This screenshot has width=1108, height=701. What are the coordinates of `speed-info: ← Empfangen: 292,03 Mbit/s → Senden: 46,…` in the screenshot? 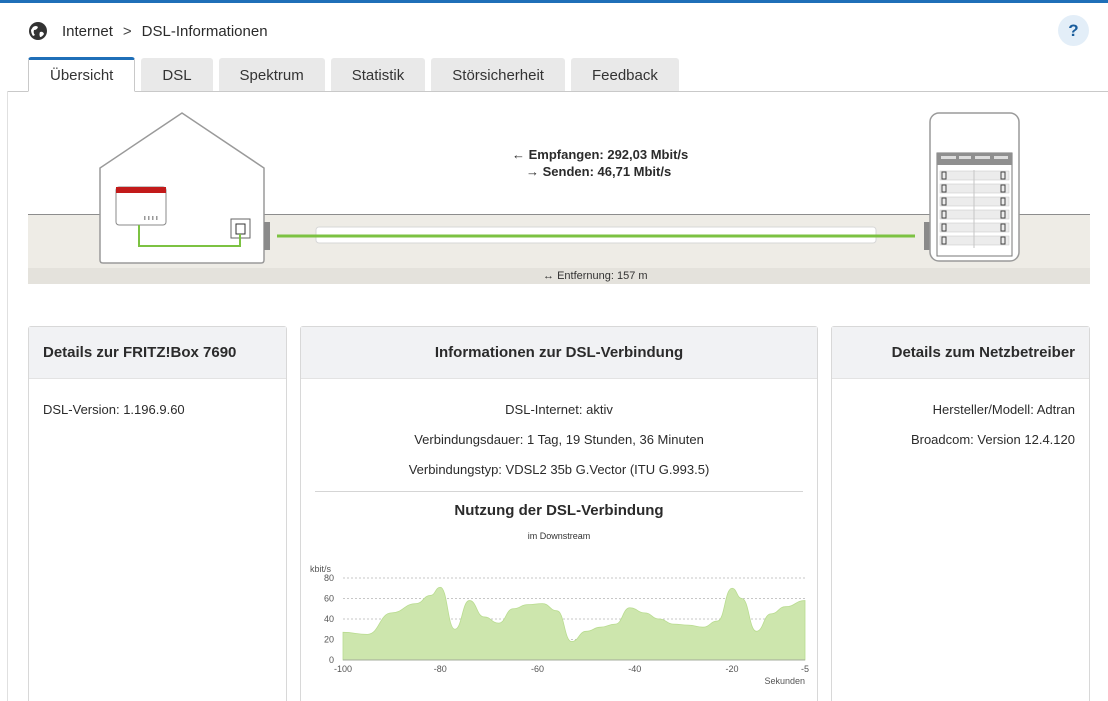 It's located at (600, 163).